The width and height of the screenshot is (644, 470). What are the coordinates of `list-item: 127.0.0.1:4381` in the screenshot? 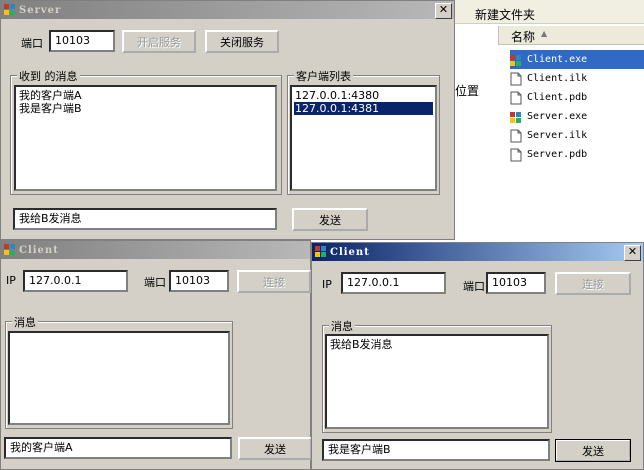 It's located at (363, 108).